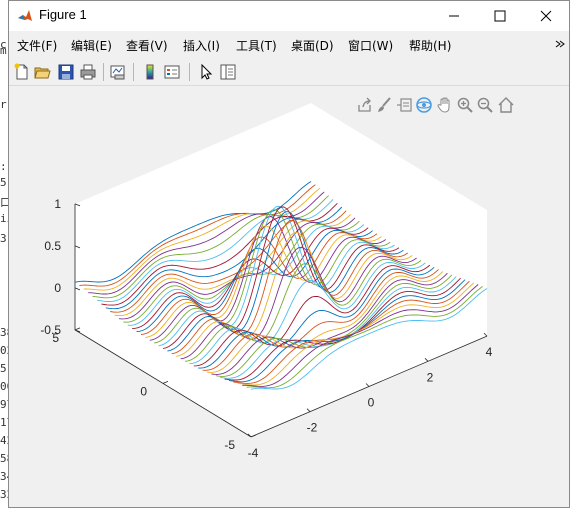  Describe the element at coordinates (201, 45) in the screenshot. I see `menu-insert: 插入(I)` at that location.